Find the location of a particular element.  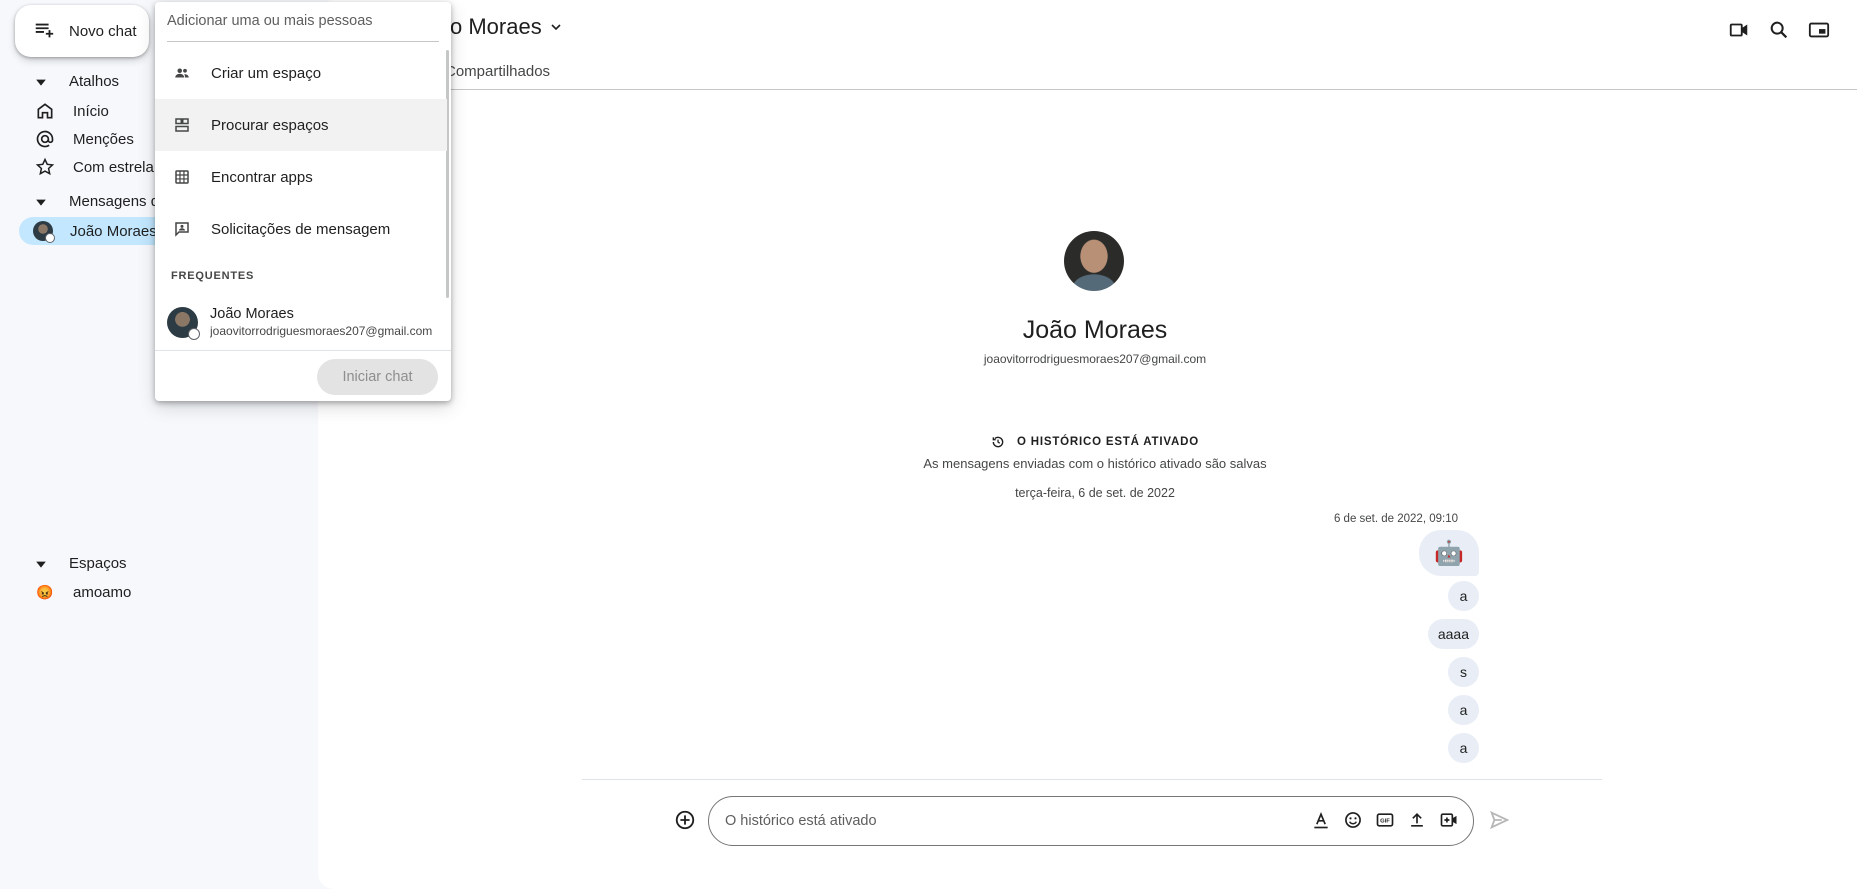

svg-text: GIF is located at coordinates (1385, 822).